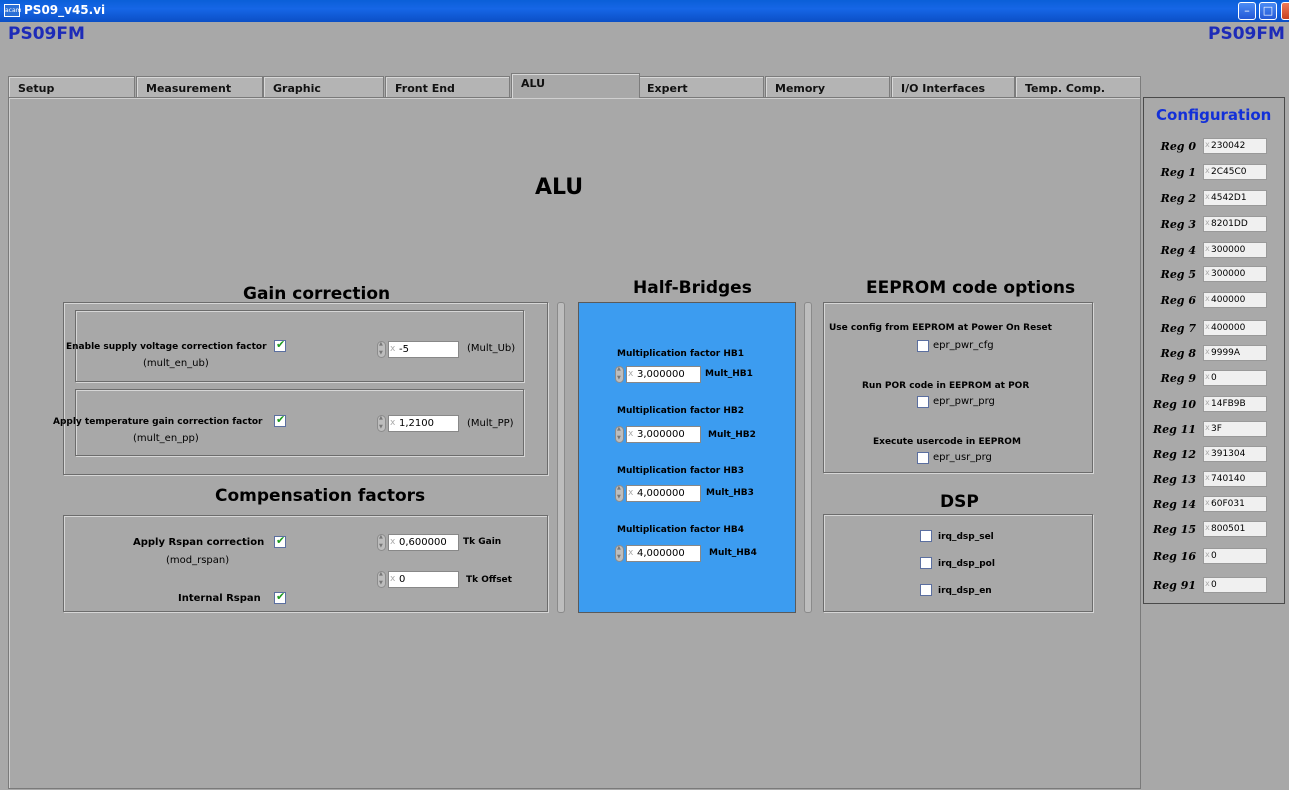 The height and width of the screenshot is (790, 1289). What do you see at coordinates (381, 579) in the screenshot?
I see `tk-offset-spinner` at bounding box center [381, 579].